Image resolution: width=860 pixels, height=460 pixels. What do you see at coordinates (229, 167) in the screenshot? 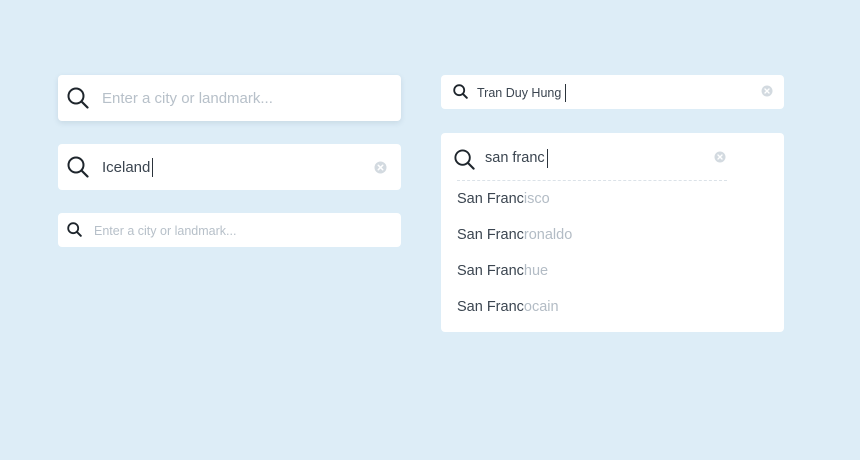
I see `search-box-large-filled: Iceland` at bounding box center [229, 167].